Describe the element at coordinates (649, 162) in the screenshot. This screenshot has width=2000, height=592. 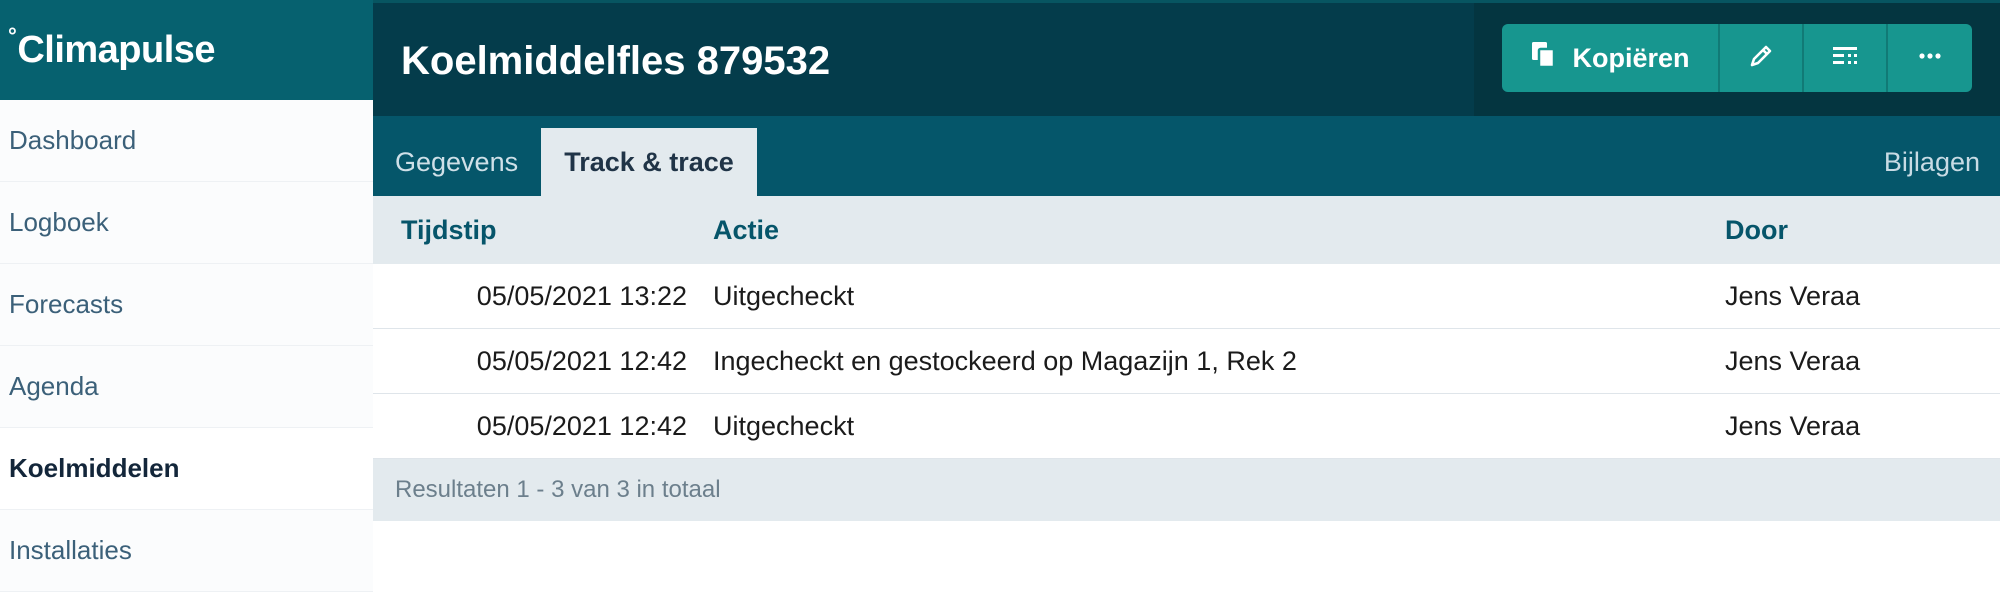
I see `tab-track-and-trace: Track & trace` at that location.